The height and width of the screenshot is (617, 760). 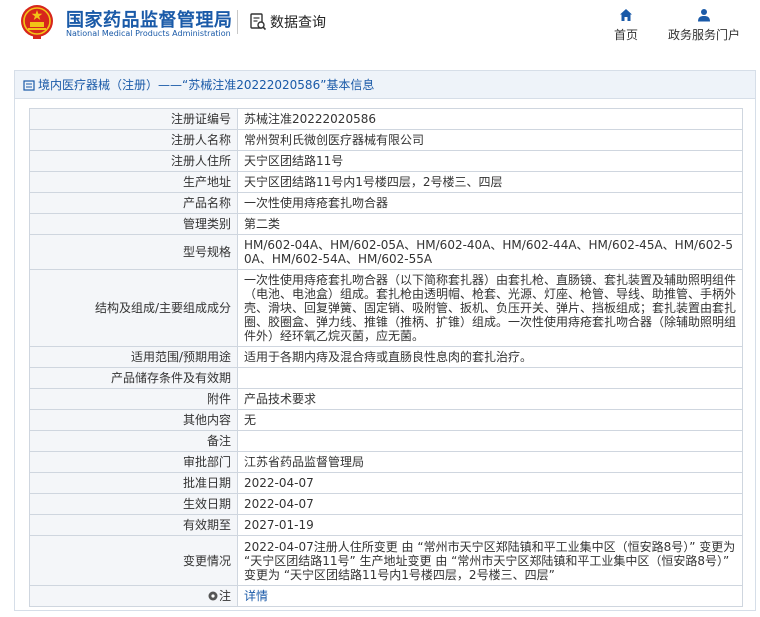 I want to click on table-row: 批准日期 2022-04-07, so click(x=386, y=483).